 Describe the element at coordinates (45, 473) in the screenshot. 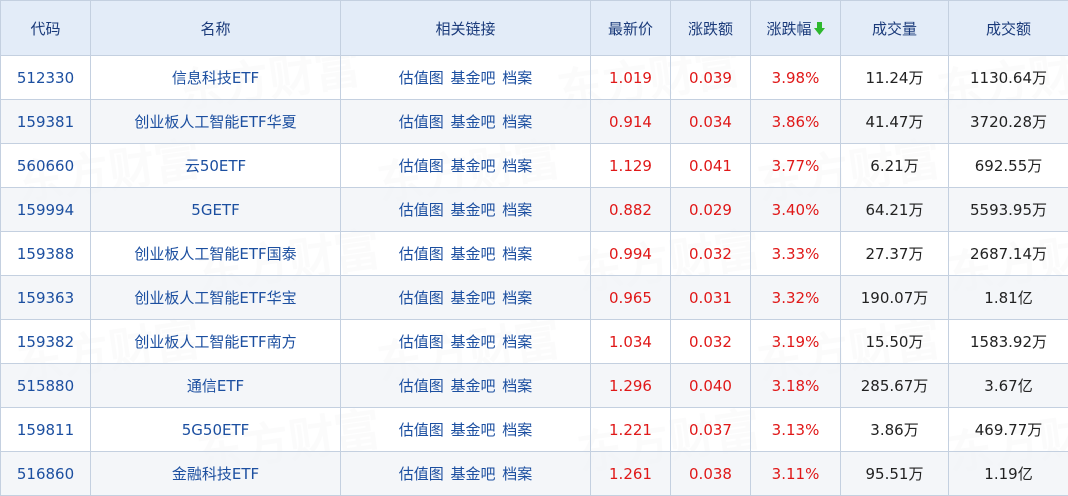

I see `fund-code-link: 516860` at that location.